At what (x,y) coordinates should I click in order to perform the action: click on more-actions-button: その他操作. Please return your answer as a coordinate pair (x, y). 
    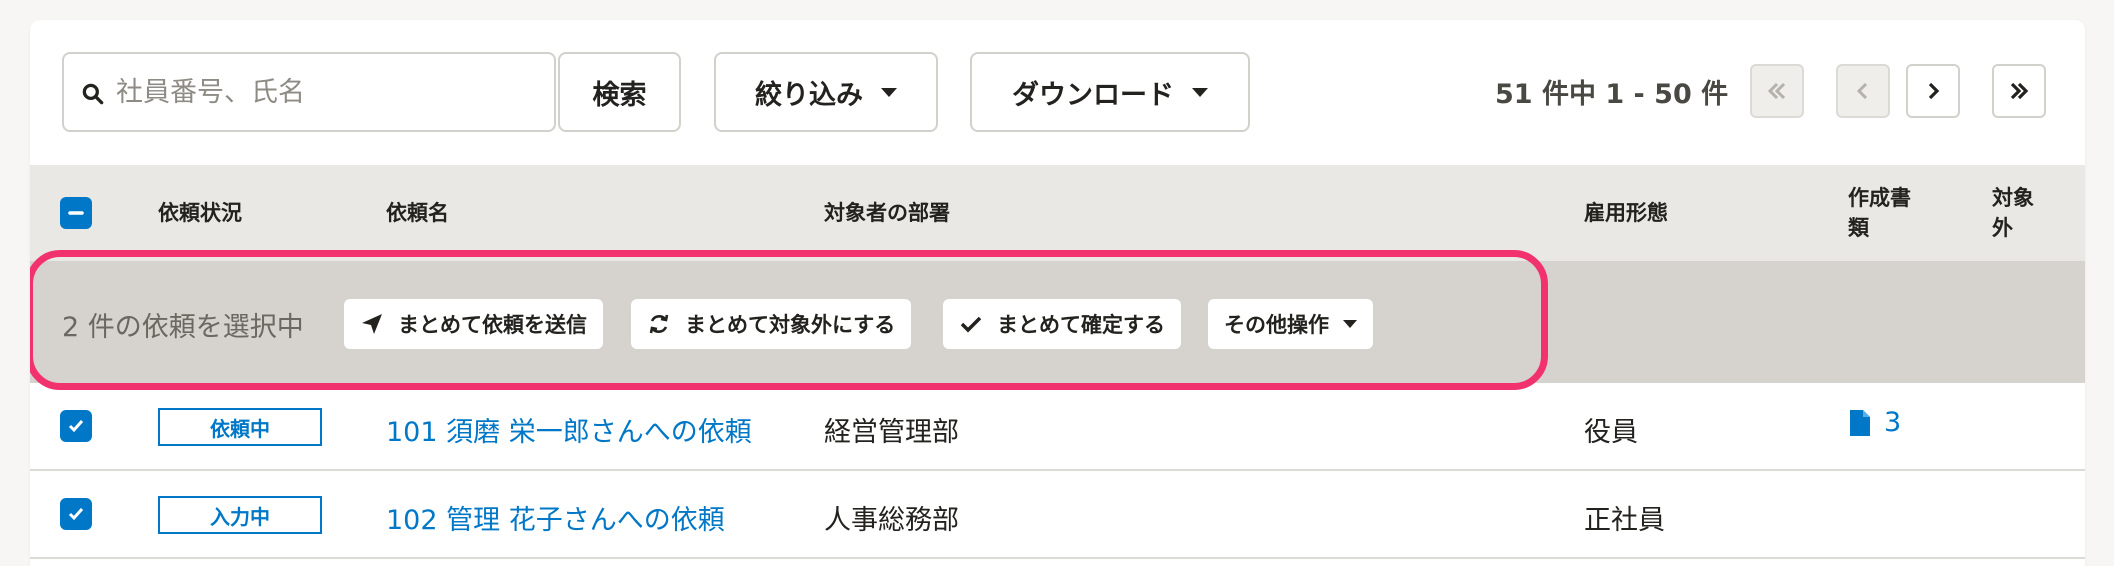
    Looking at the image, I should click on (1290, 324).